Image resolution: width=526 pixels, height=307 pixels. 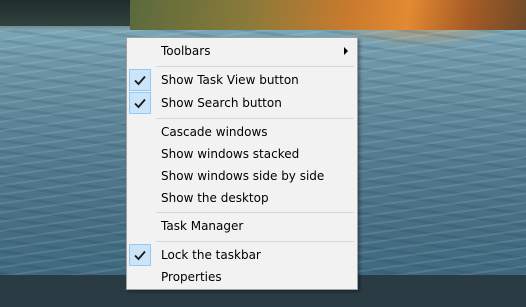 I want to click on menu-item-show-task-view-button: Show Task View button, so click(x=242, y=80).